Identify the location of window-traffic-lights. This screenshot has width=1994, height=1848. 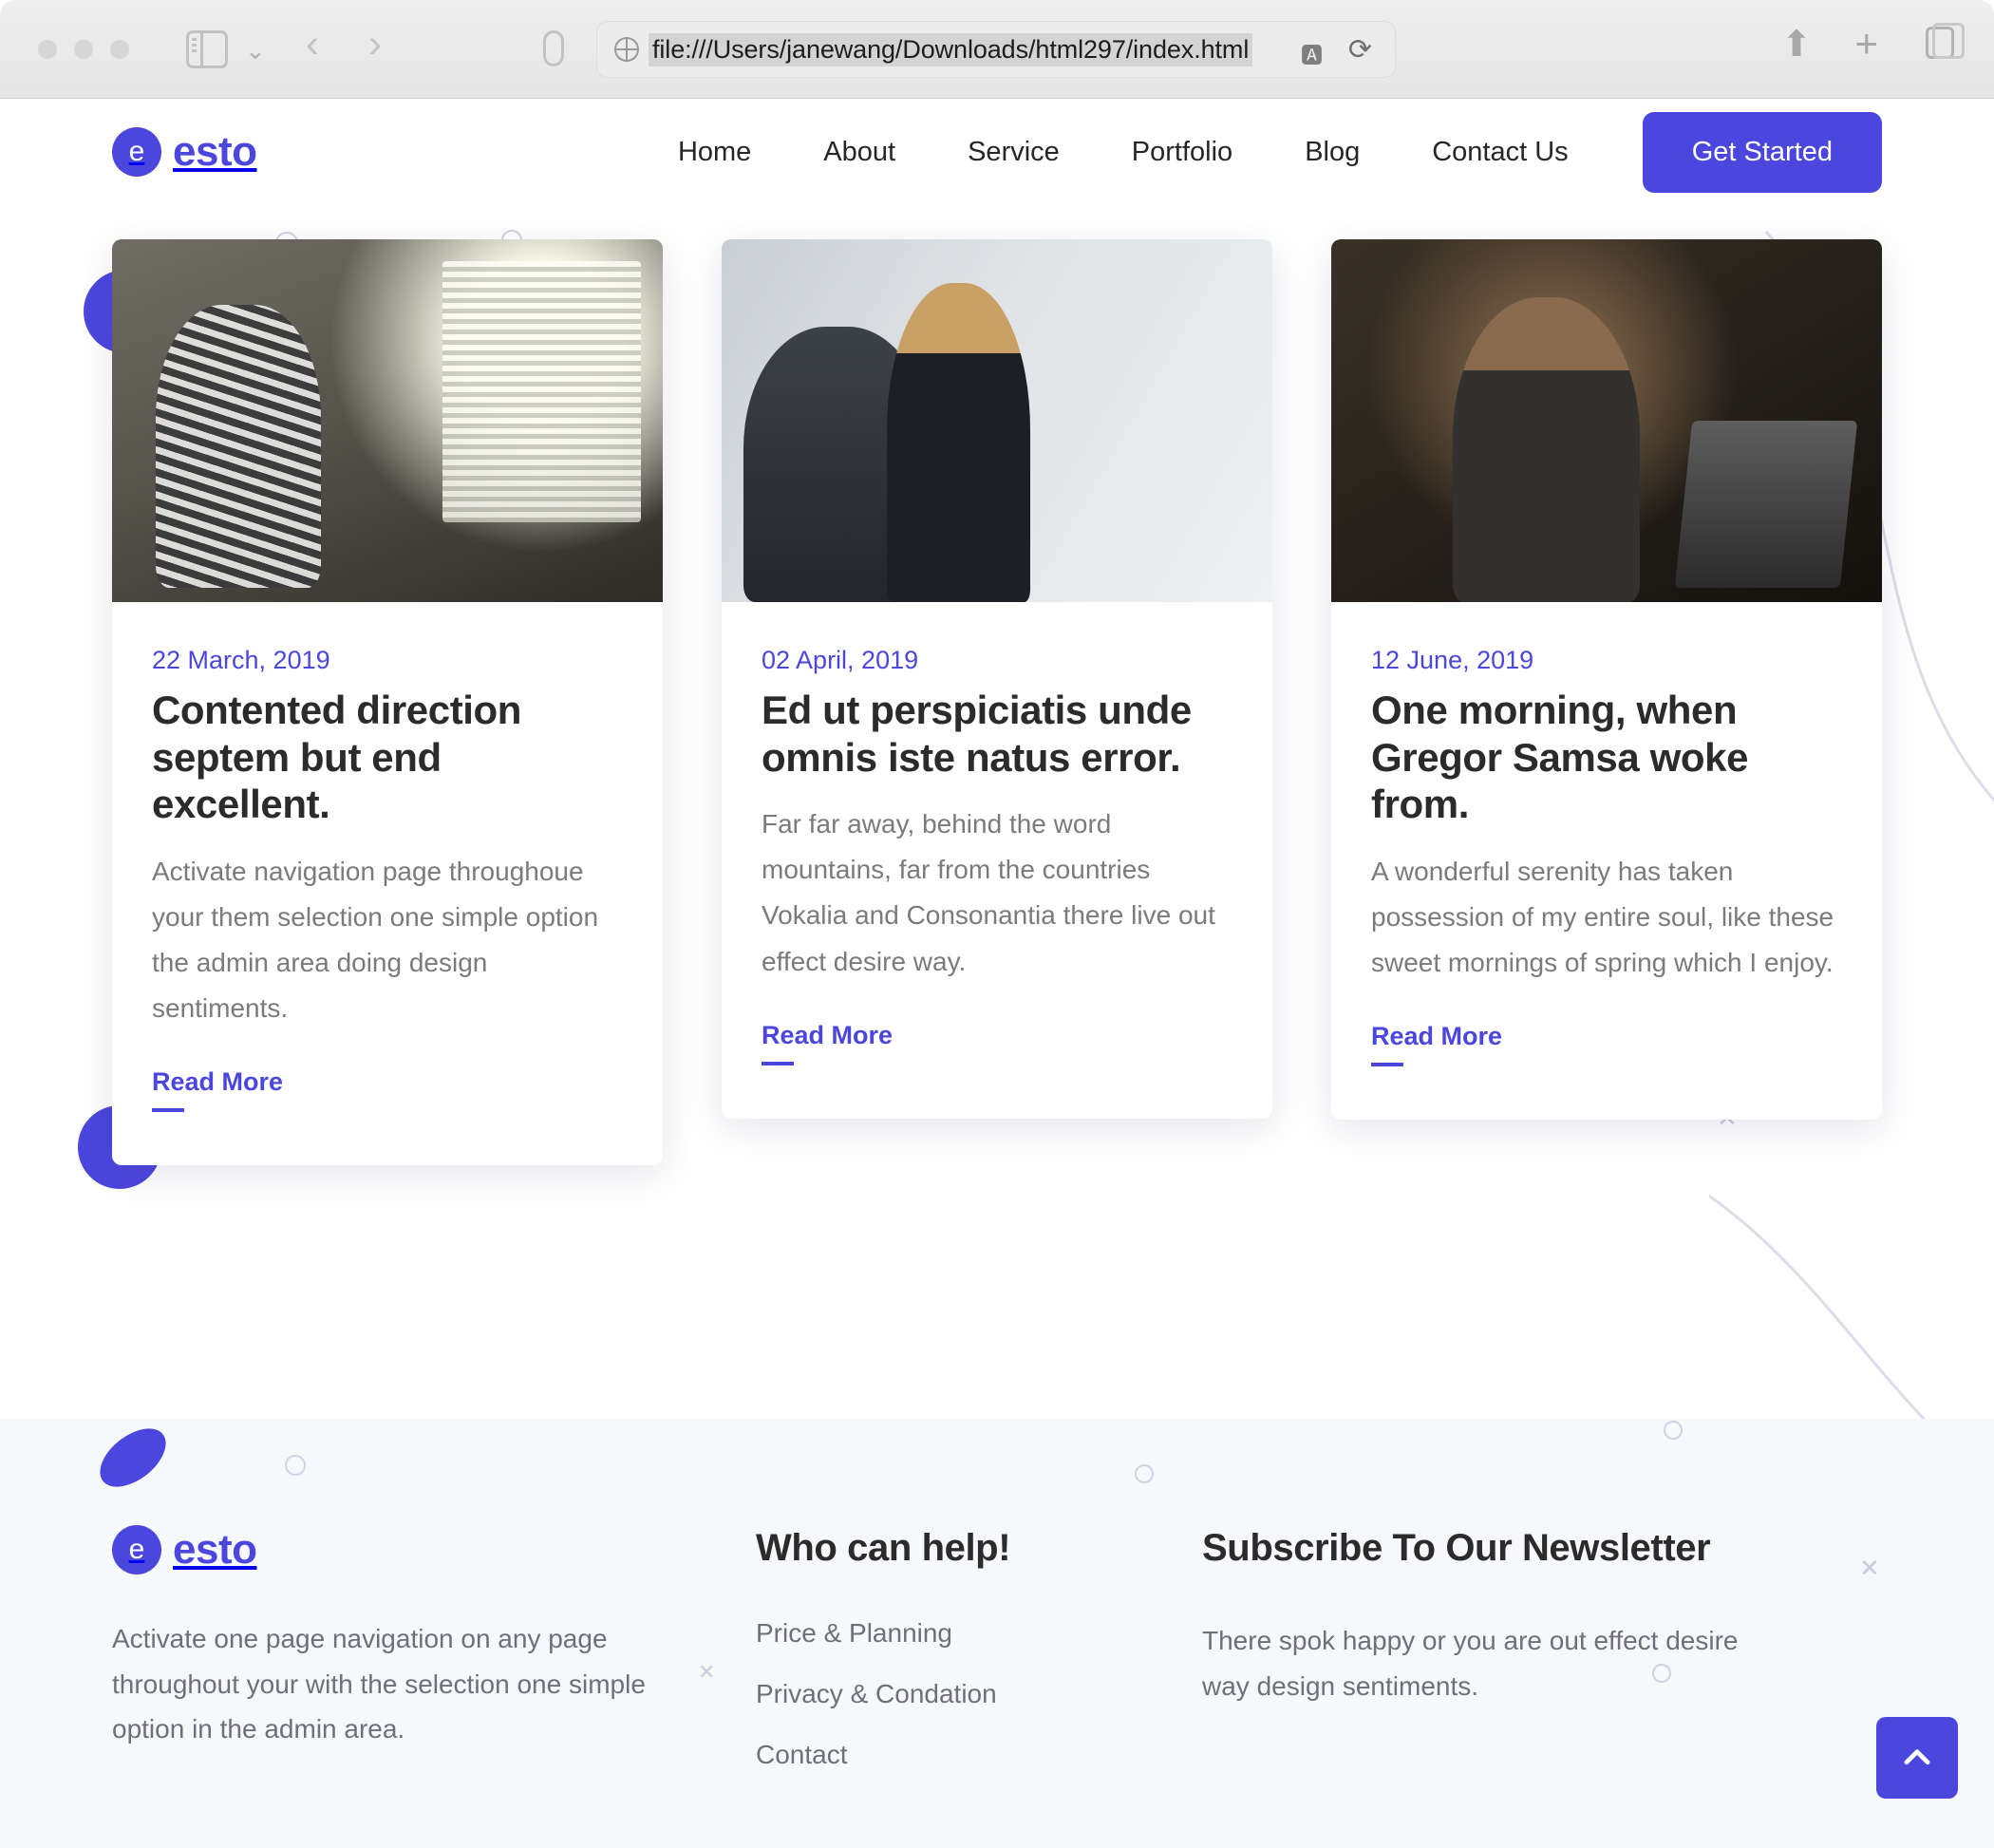
(84, 49).